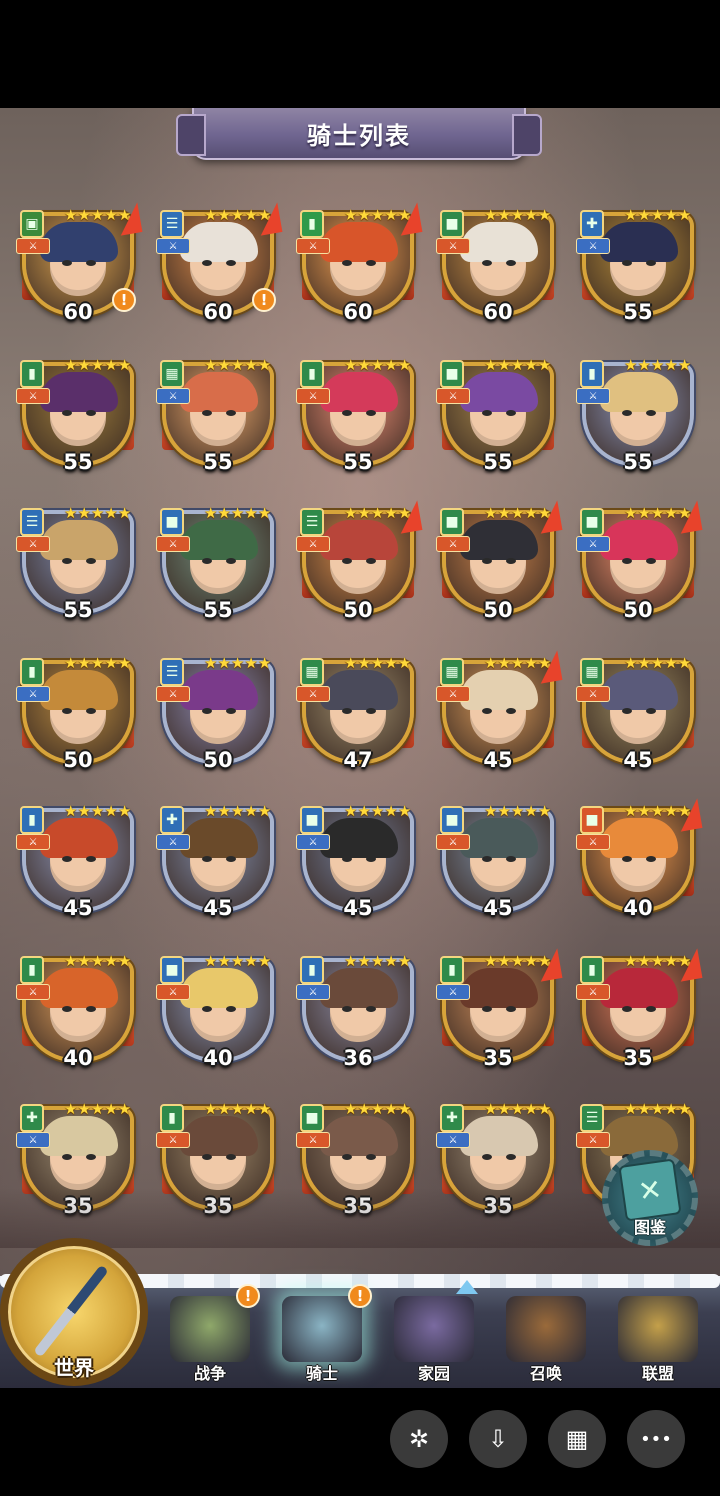  What do you see at coordinates (577, 1439) in the screenshot?
I see `apps-grid-icon: ▦` at bounding box center [577, 1439].